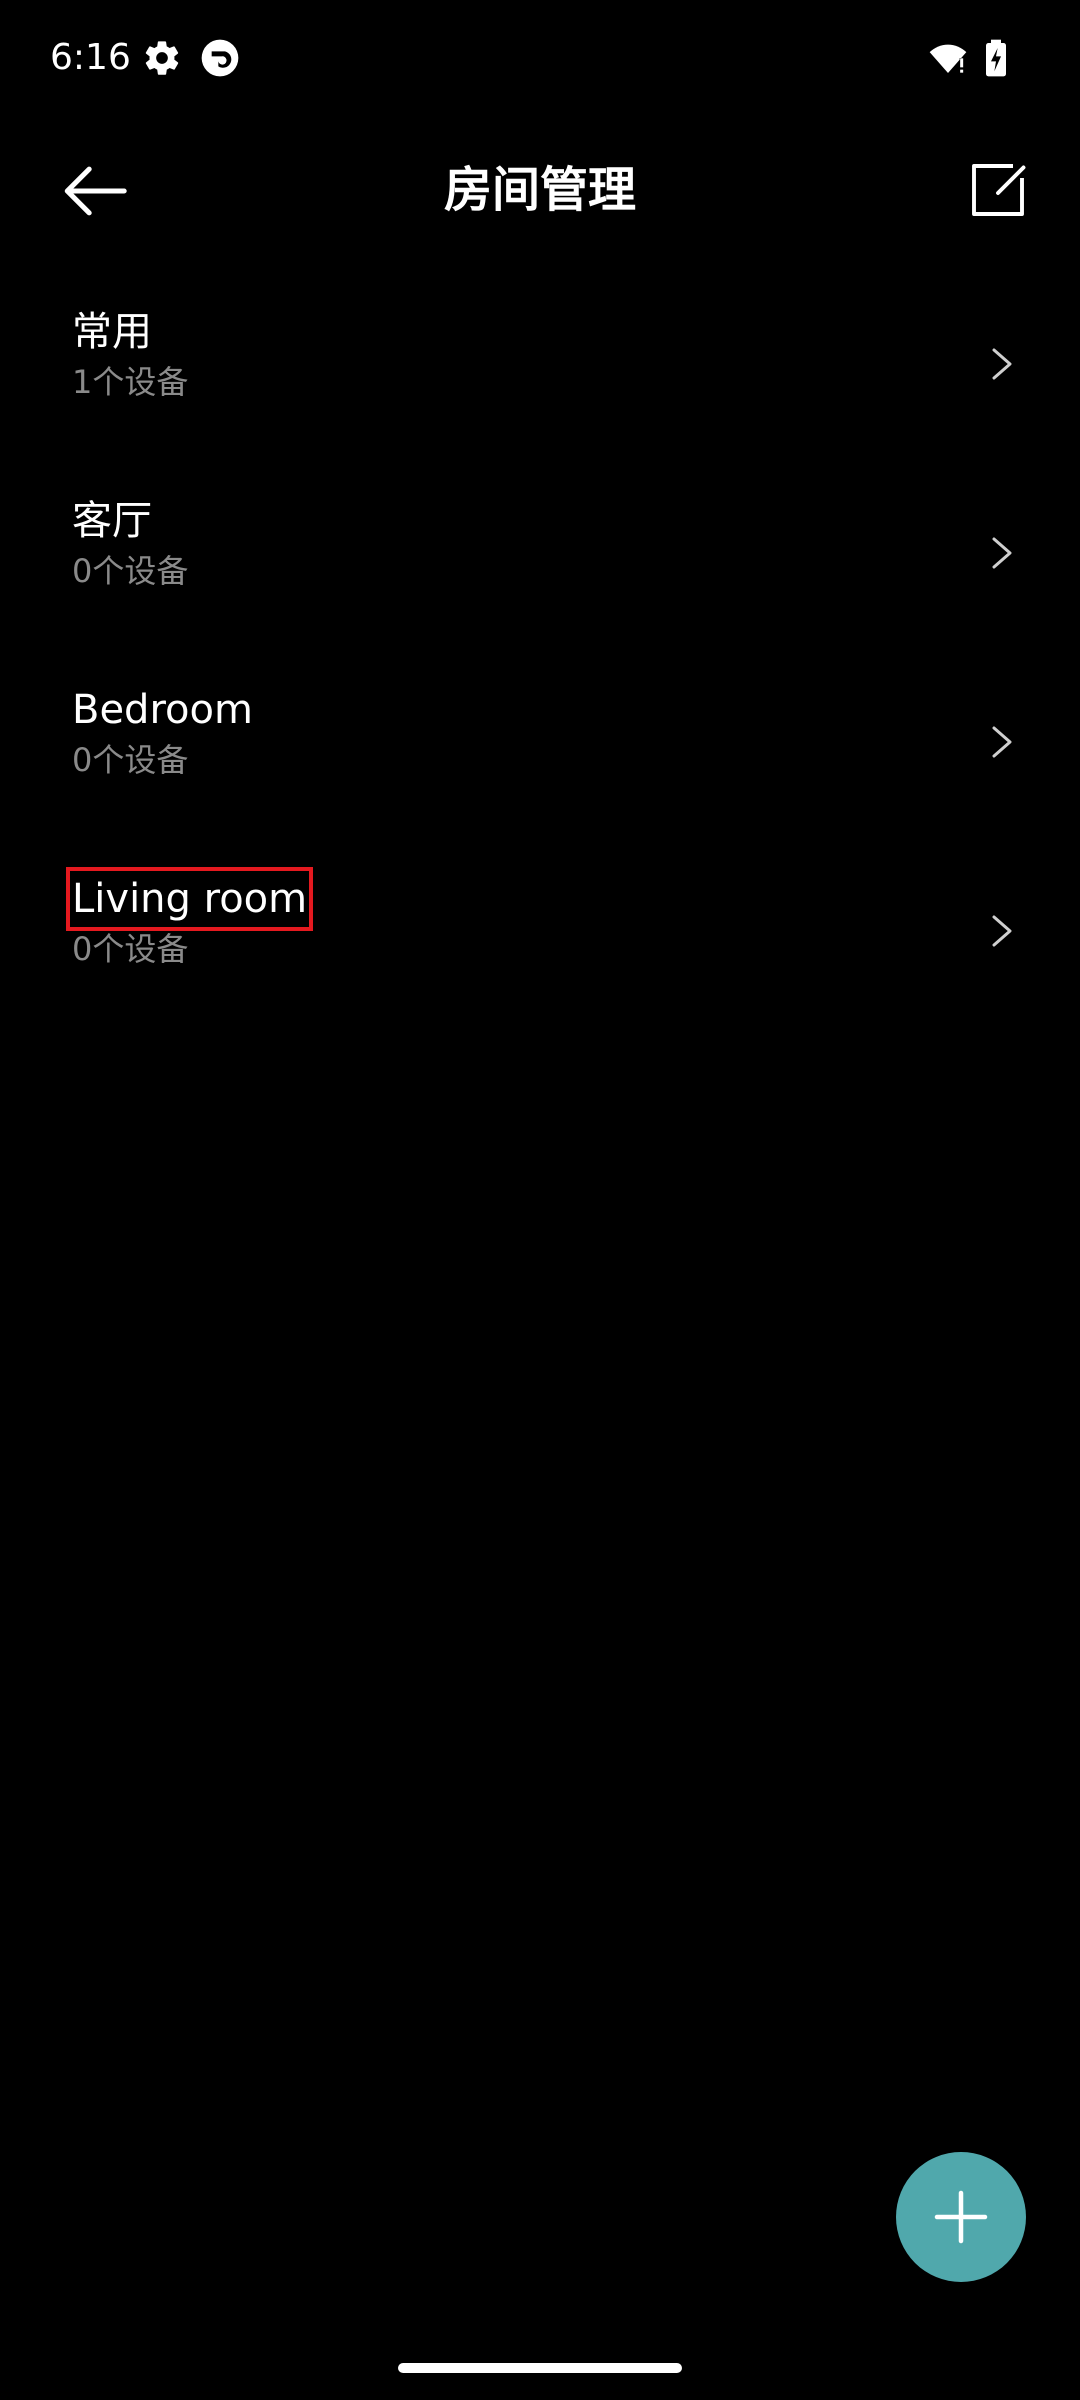 The image size is (1080, 2400). I want to click on edit-icon, so click(999, 190).